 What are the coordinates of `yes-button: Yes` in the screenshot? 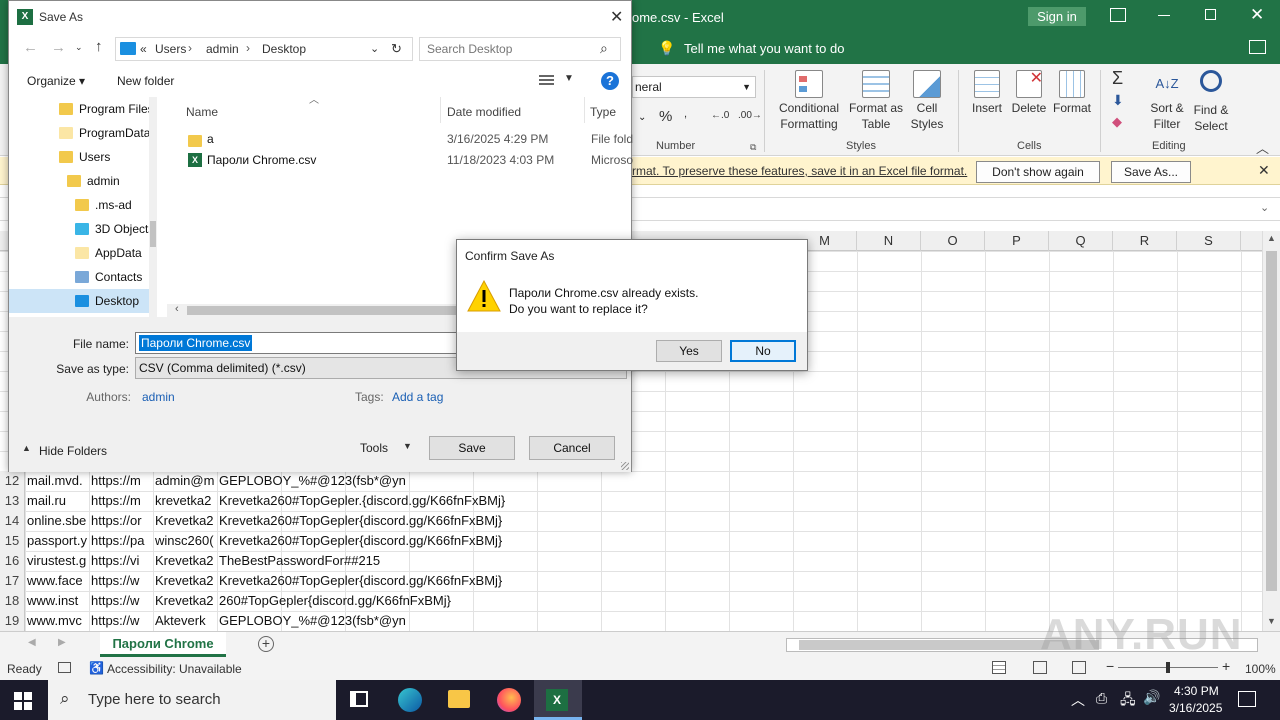 It's located at (689, 351).